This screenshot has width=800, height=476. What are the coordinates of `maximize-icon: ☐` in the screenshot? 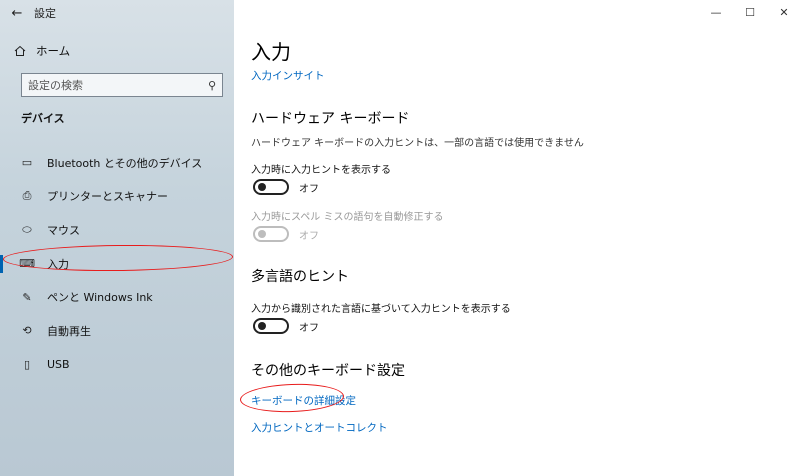 It's located at (750, 12).